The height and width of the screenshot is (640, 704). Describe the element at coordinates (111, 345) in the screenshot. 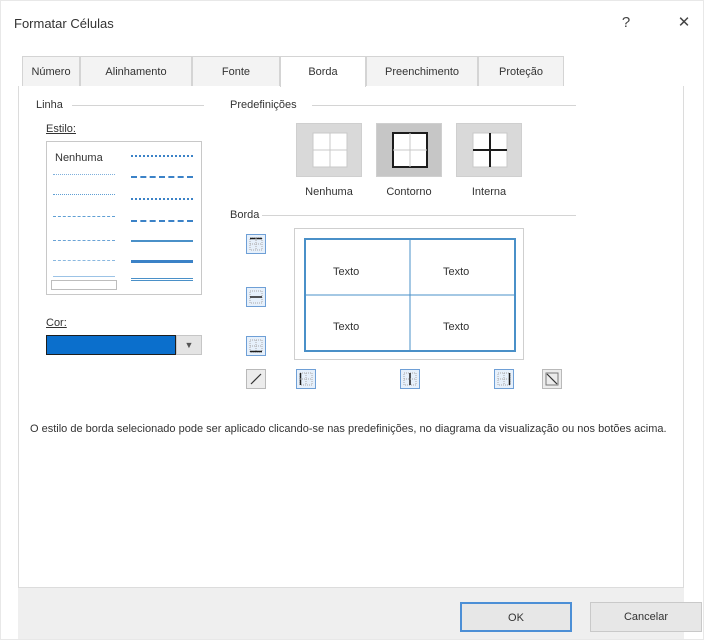

I see `color-picker` at that location.